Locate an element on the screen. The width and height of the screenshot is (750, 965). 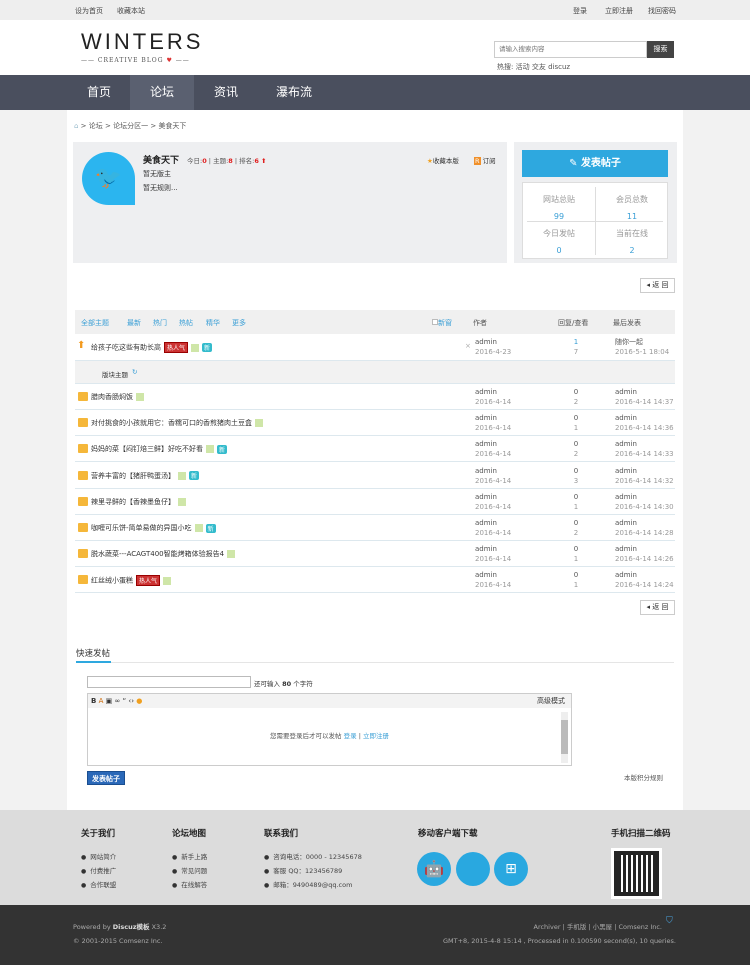
filter-latest: 最新 is located at coordinates (134, 323).